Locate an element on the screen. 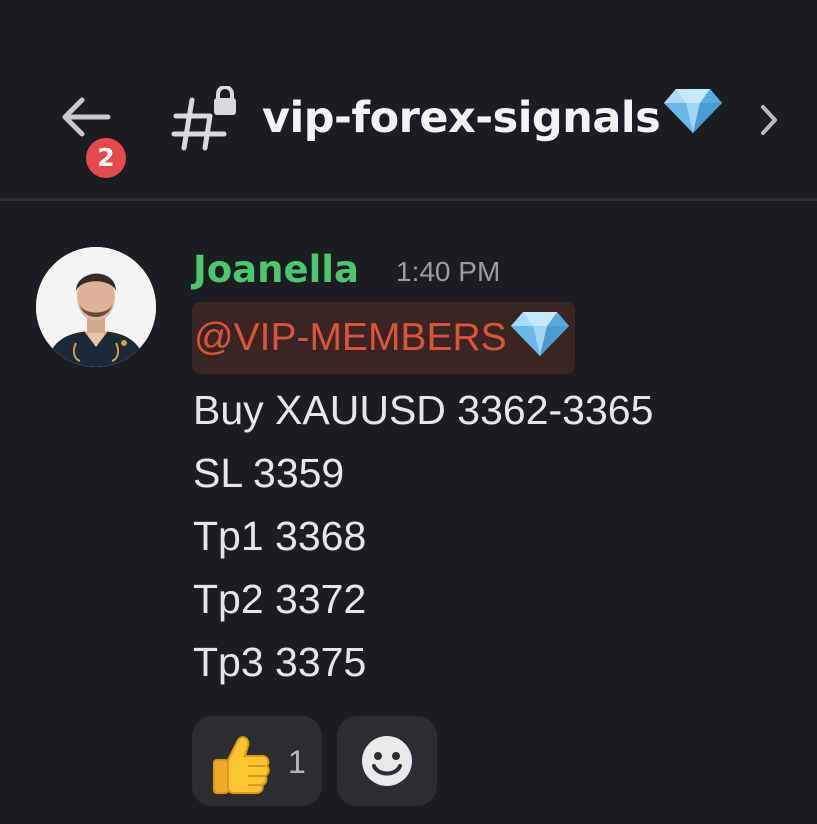 Image resolution: width=817 pixels, height=824 pixels. chevron-right-icon is located at coordinates (769, 120).